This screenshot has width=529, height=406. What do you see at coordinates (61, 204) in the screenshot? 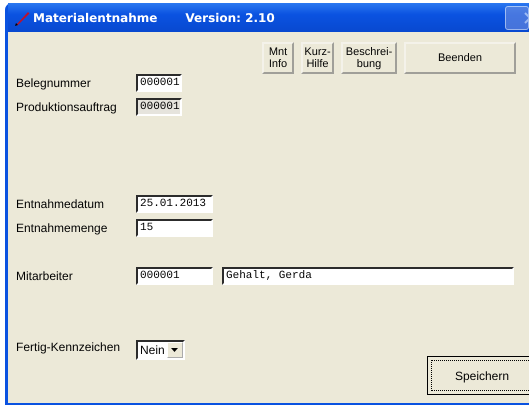
I see `field-label: Entnahmedatum` at bounding box center [61, 204].